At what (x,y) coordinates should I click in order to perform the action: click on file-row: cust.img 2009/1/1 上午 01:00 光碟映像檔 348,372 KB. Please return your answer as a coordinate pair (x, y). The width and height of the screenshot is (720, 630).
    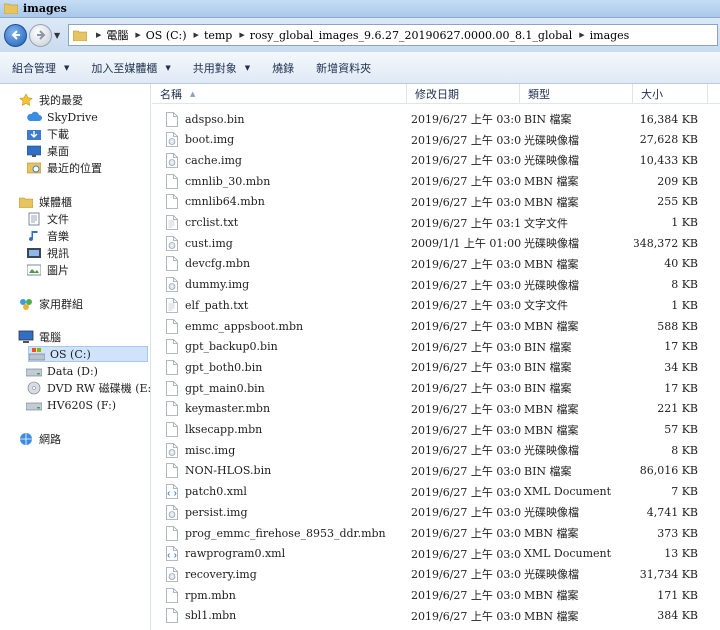
    Looking at the image, I should click on (436, 243).